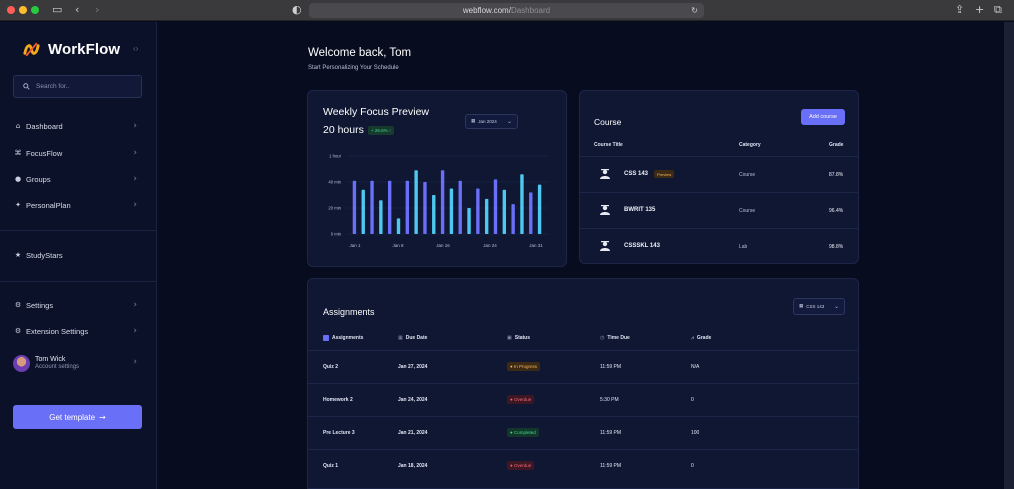 The height and width of the screenshot is (489, 1014). What do you see at coordinates (135, 48) in the screenshot?
I see `sidebar-collapse-icon: ‹›` at bounding box center [135, 48].